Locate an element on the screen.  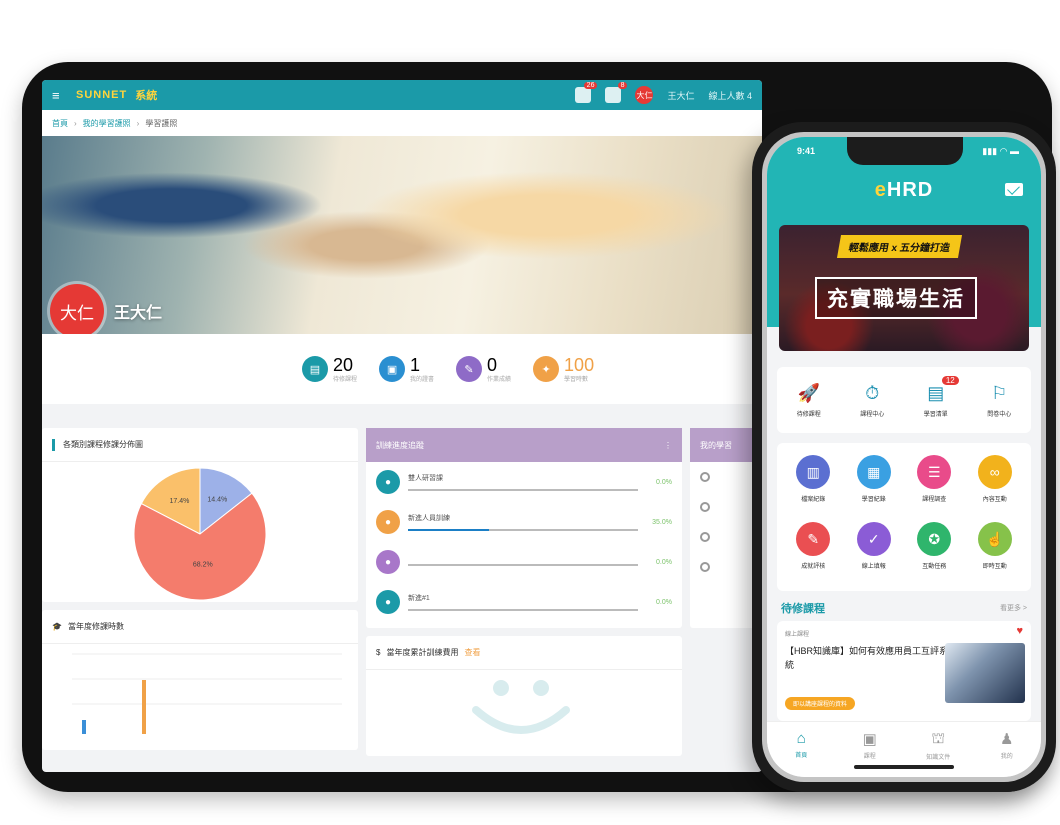
card-title: 當年度累計訓練費用 is located at coordinates (422, 652).